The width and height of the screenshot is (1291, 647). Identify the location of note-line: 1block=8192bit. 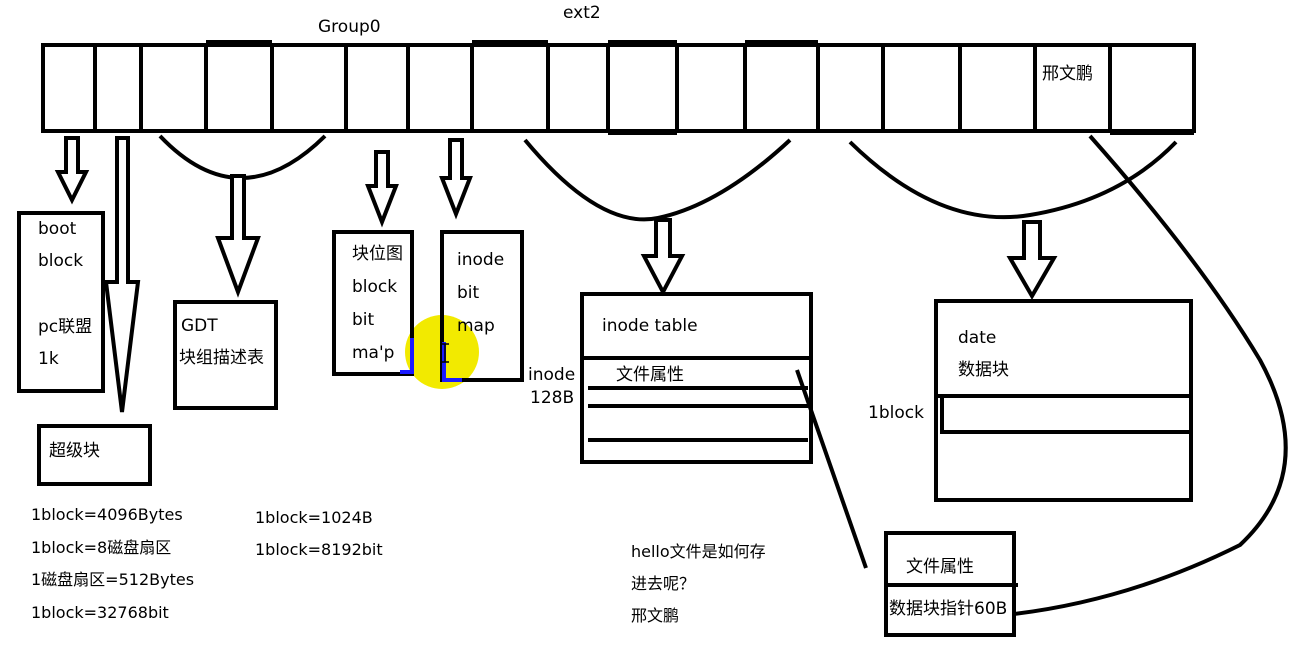
(319, 549).